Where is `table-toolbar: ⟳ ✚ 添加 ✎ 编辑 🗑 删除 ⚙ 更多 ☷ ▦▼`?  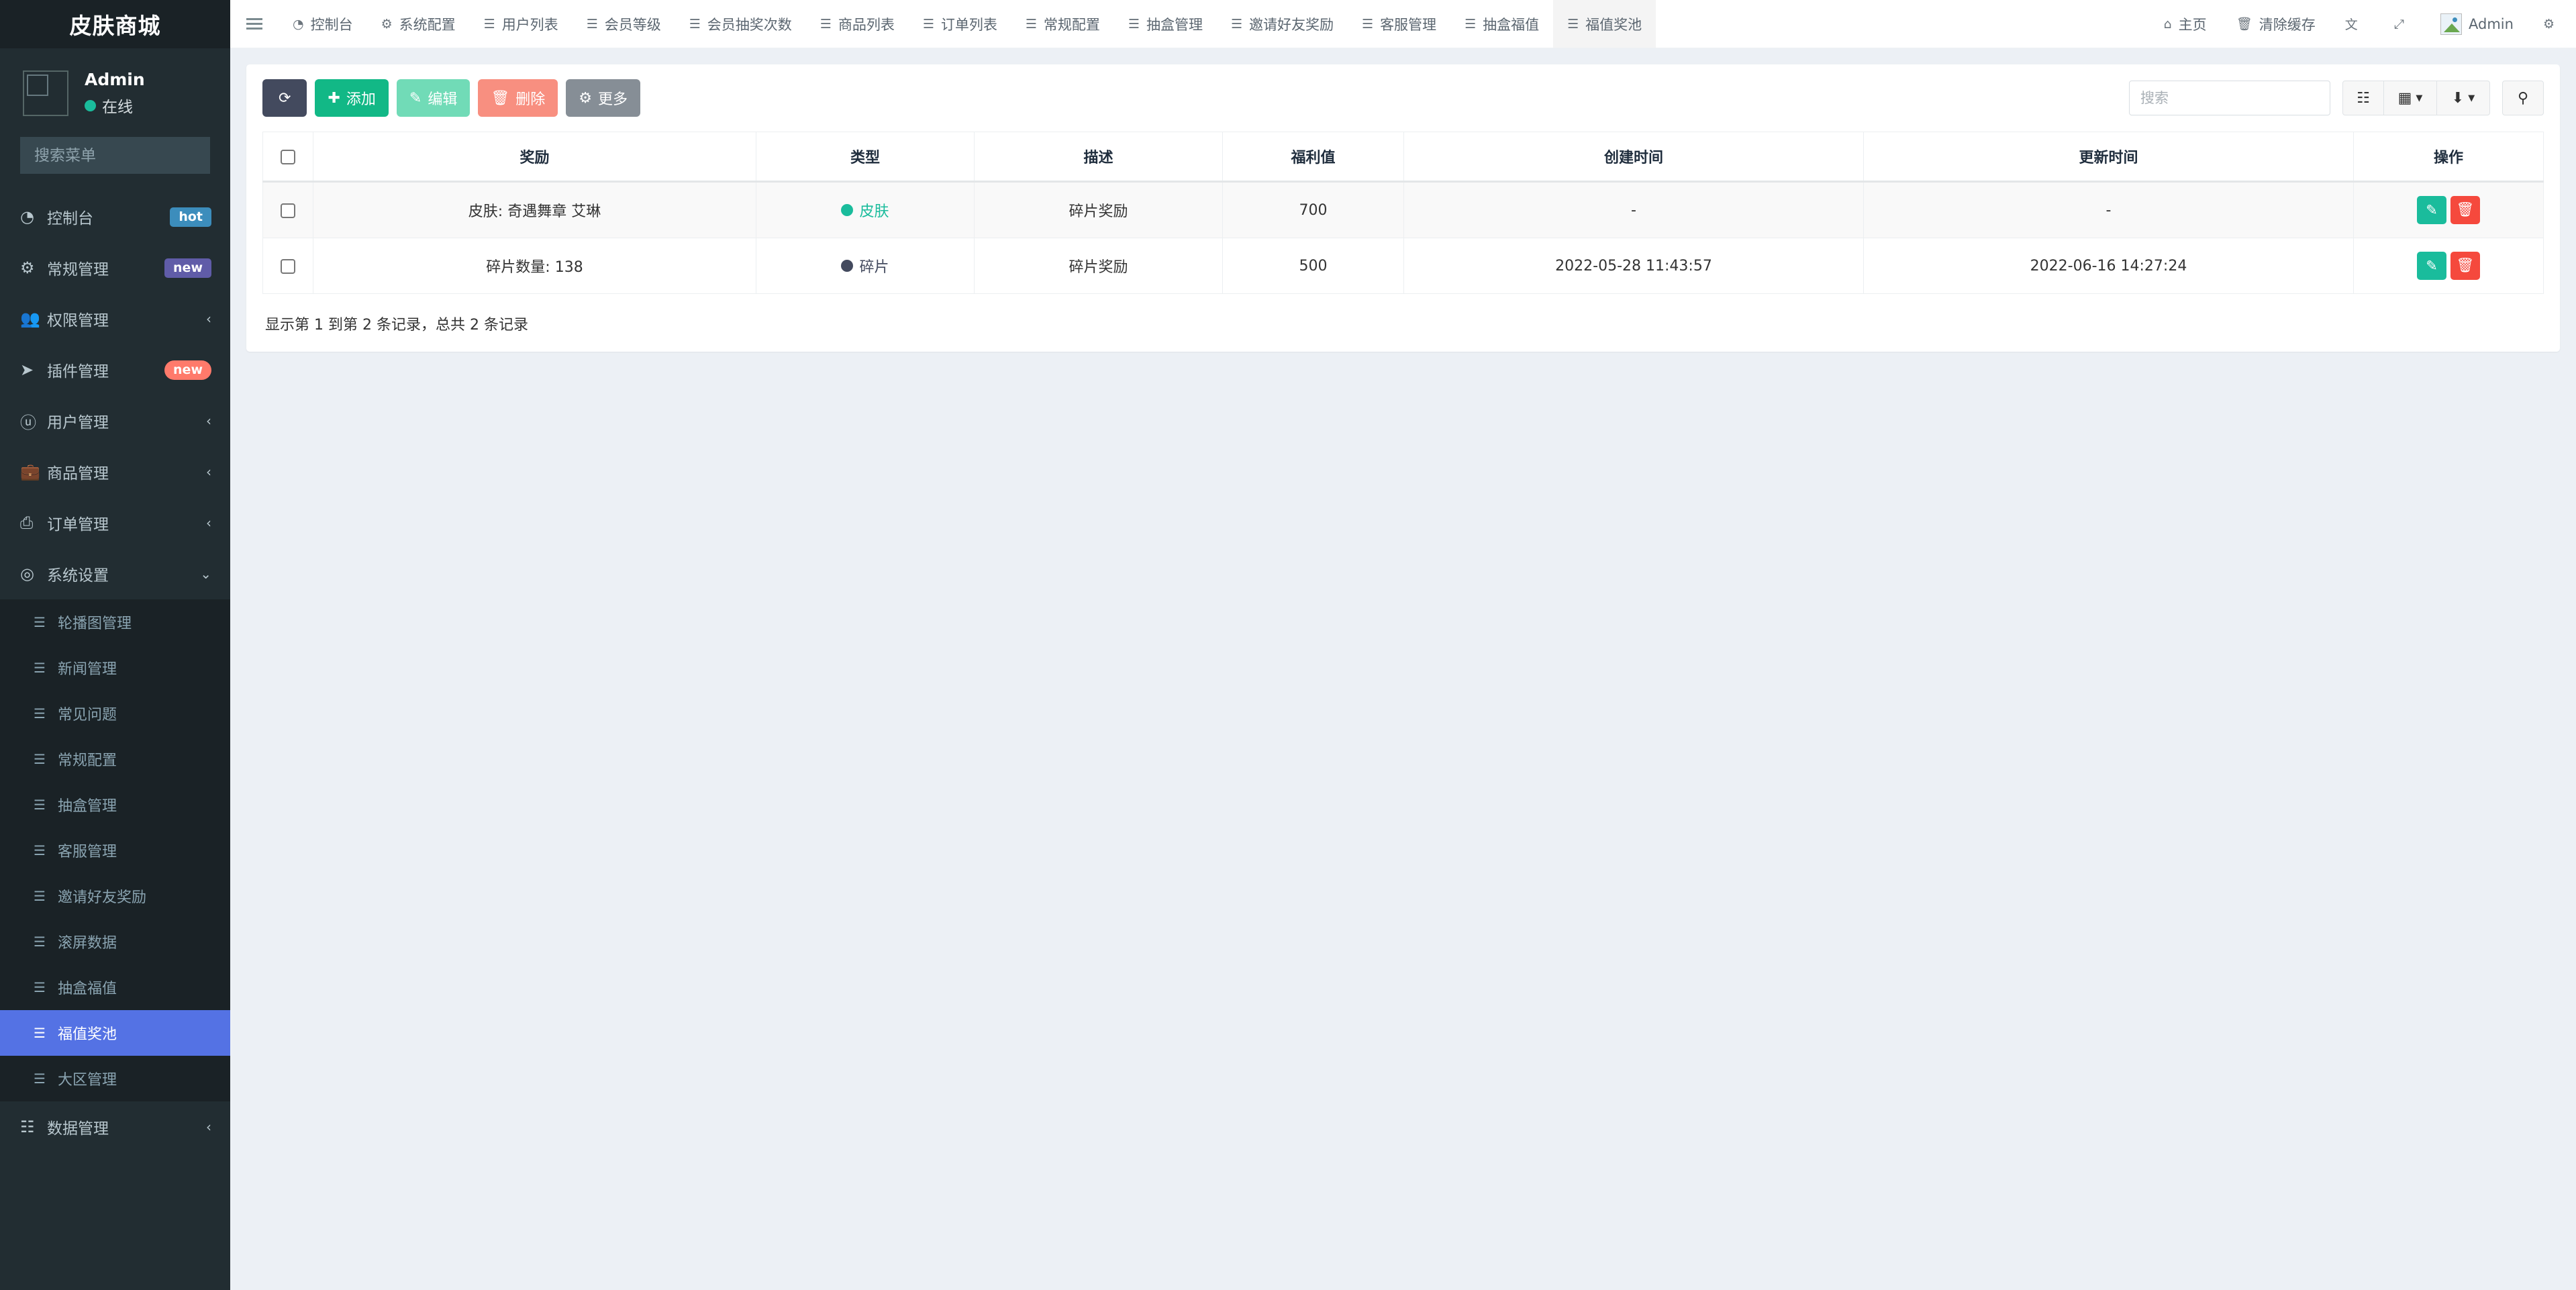
table-toolbar: ⟳ ✚ 添加 ✎ 编辑 🗑 删除 ⚙ 更多 ☷ ▦▼ is located at coordinates (1403, 98).